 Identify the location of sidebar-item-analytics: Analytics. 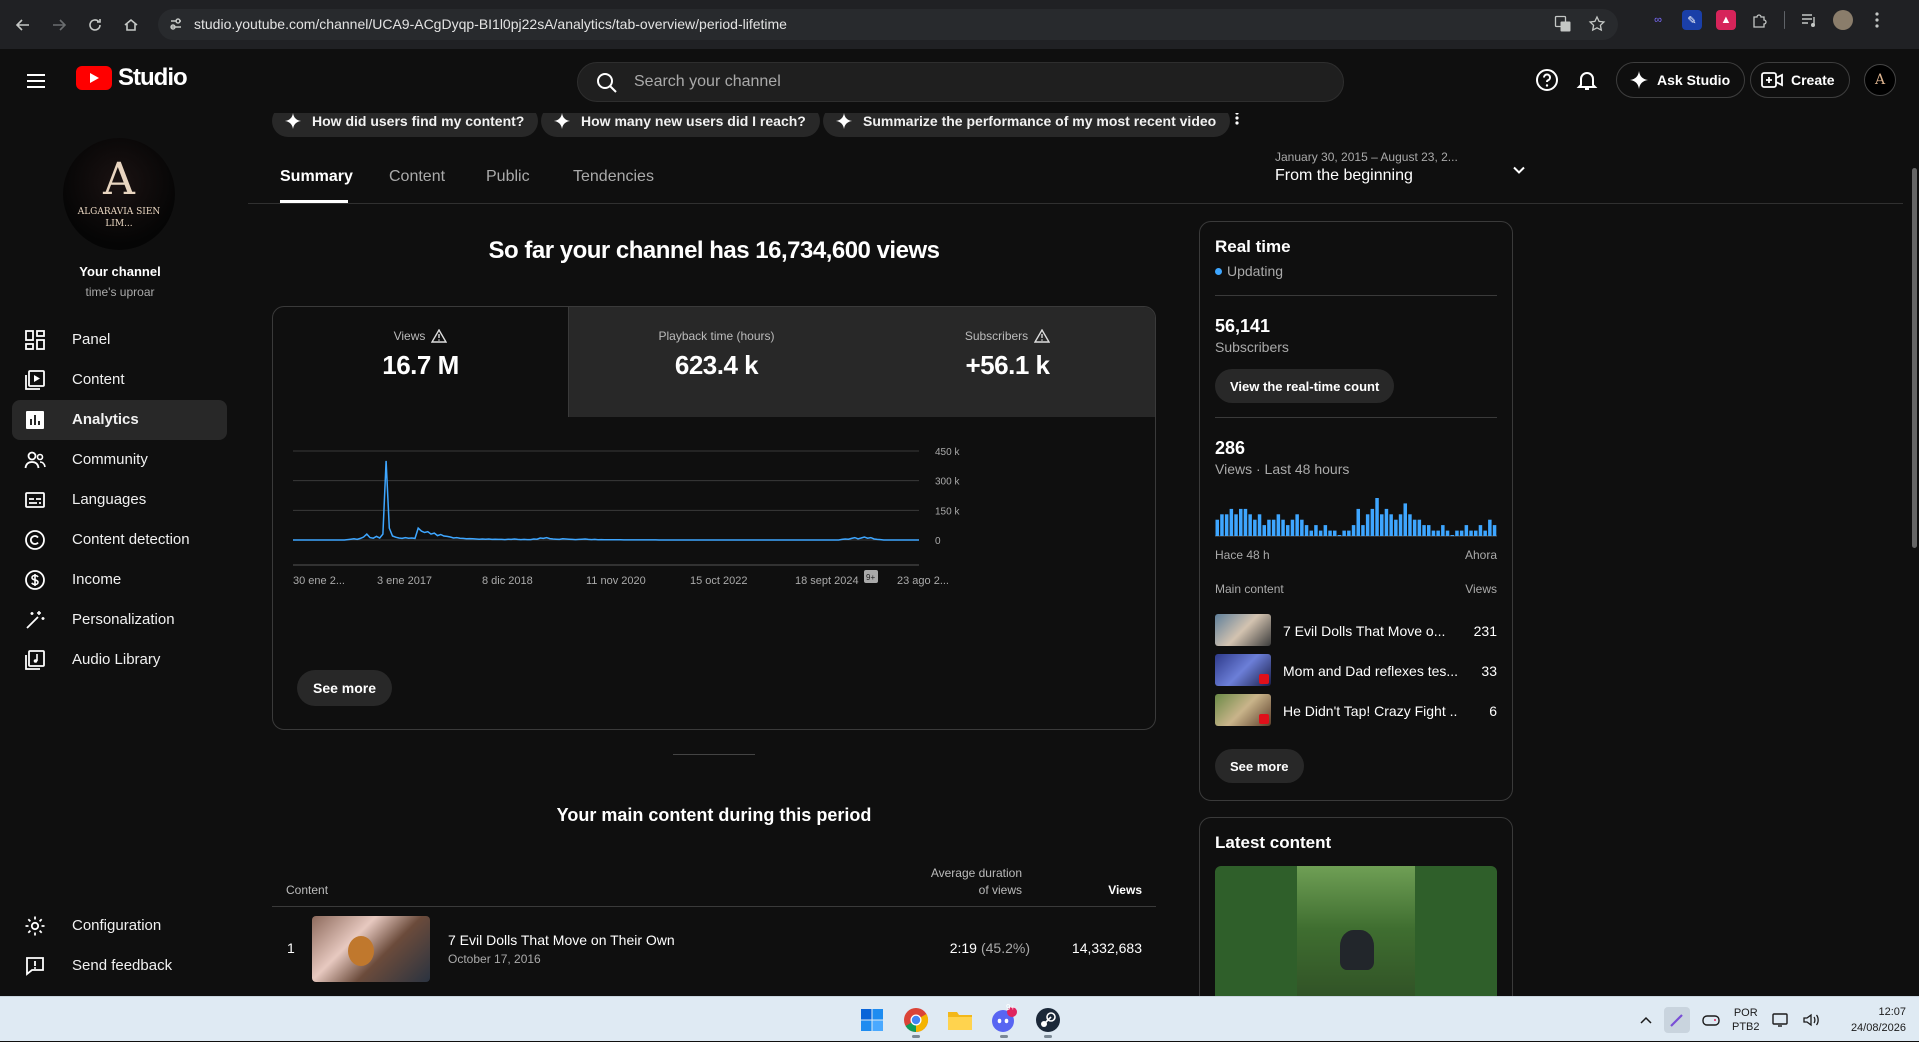
(119, 420).